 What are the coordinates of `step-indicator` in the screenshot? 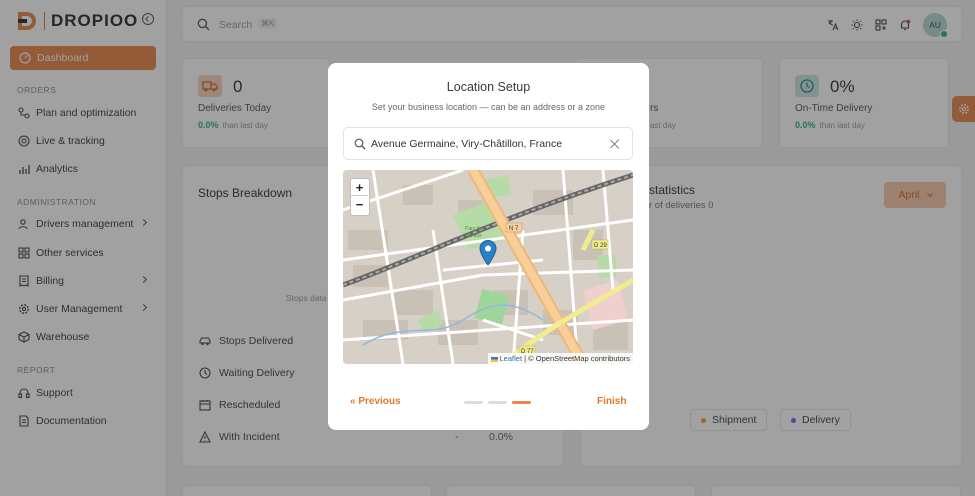 It's located at (497, 402).